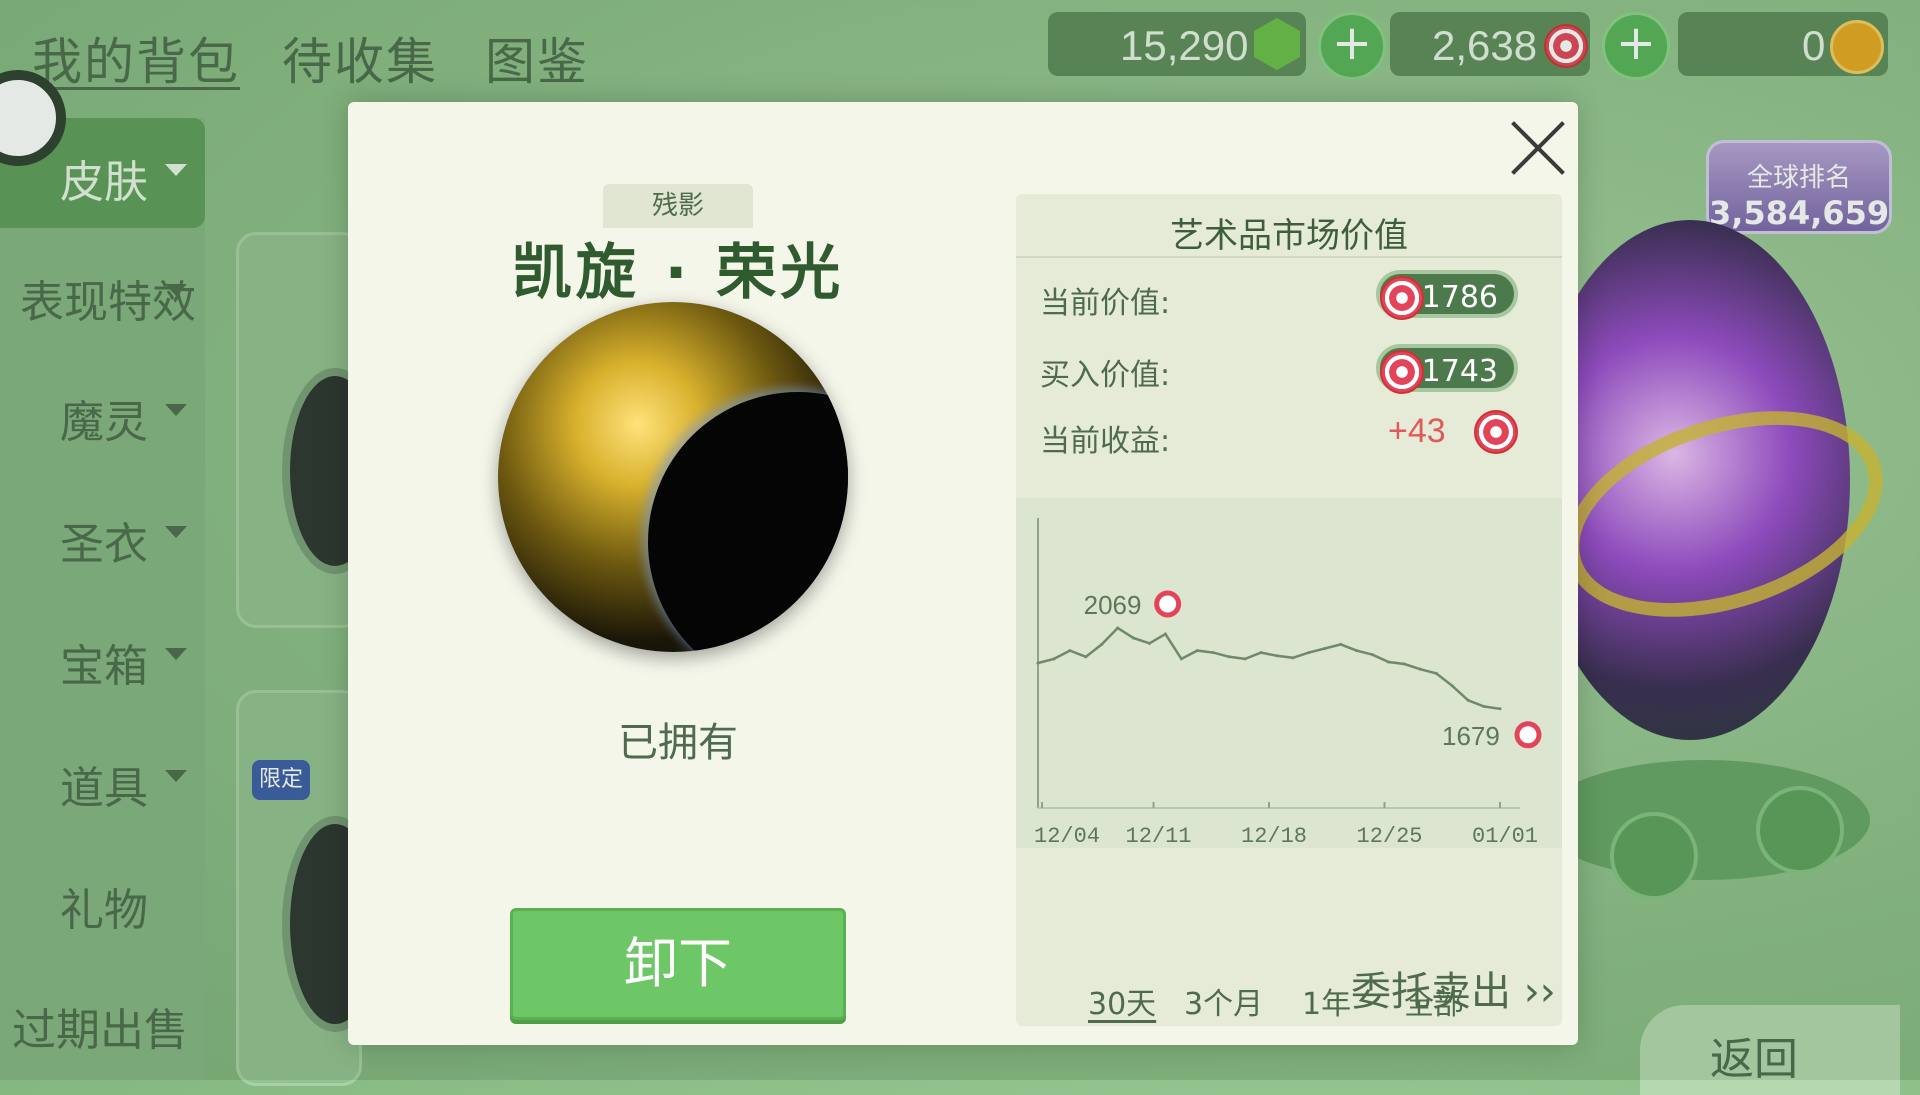  What do you see at coordinates (1471, 736) in the screenshot?
I see `data-label: 1679` at bounding box center [1471, 736].